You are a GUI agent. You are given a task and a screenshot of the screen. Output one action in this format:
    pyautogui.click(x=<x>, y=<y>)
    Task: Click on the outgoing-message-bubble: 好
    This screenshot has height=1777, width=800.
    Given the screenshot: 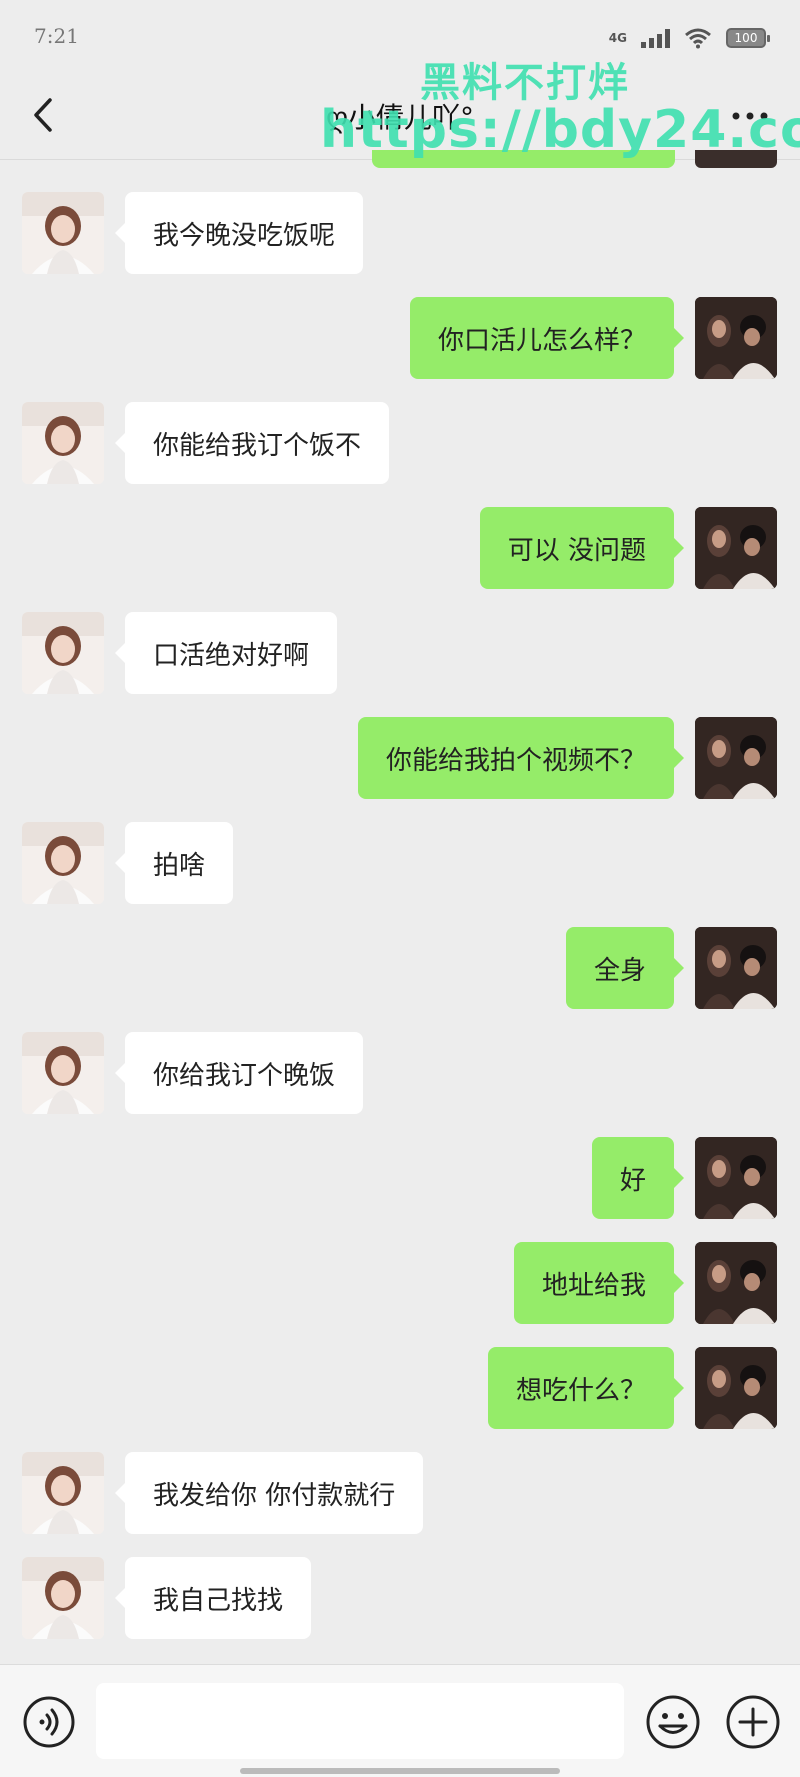 What is the action you would take?
    pyautogui.click(x=638, y=1178)
    